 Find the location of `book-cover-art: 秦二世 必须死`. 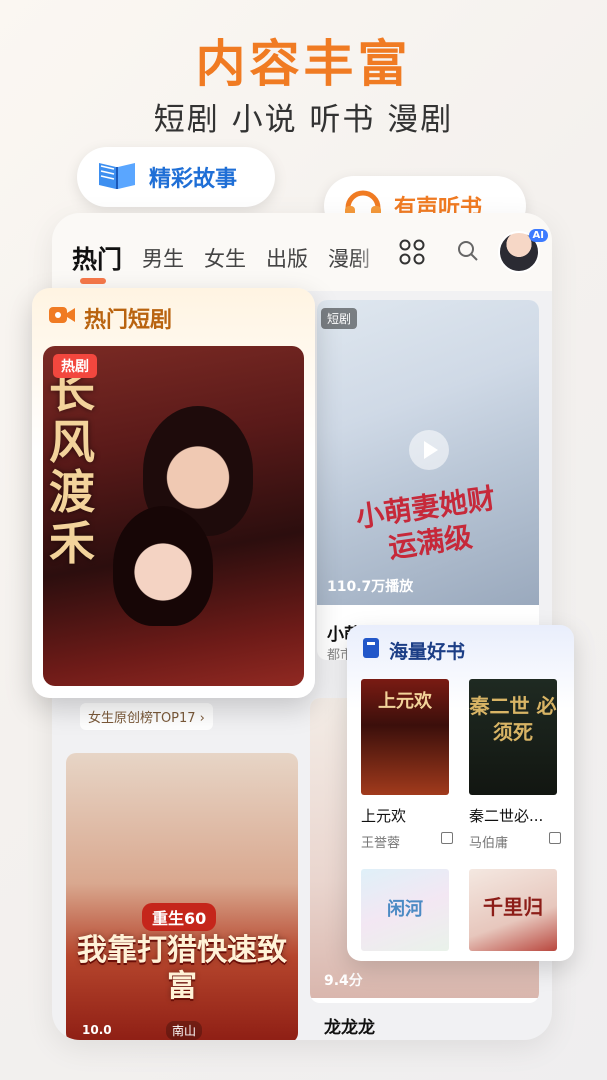

book-cover-art: 秦二世 必须死 is located at coordinates (513, 719).